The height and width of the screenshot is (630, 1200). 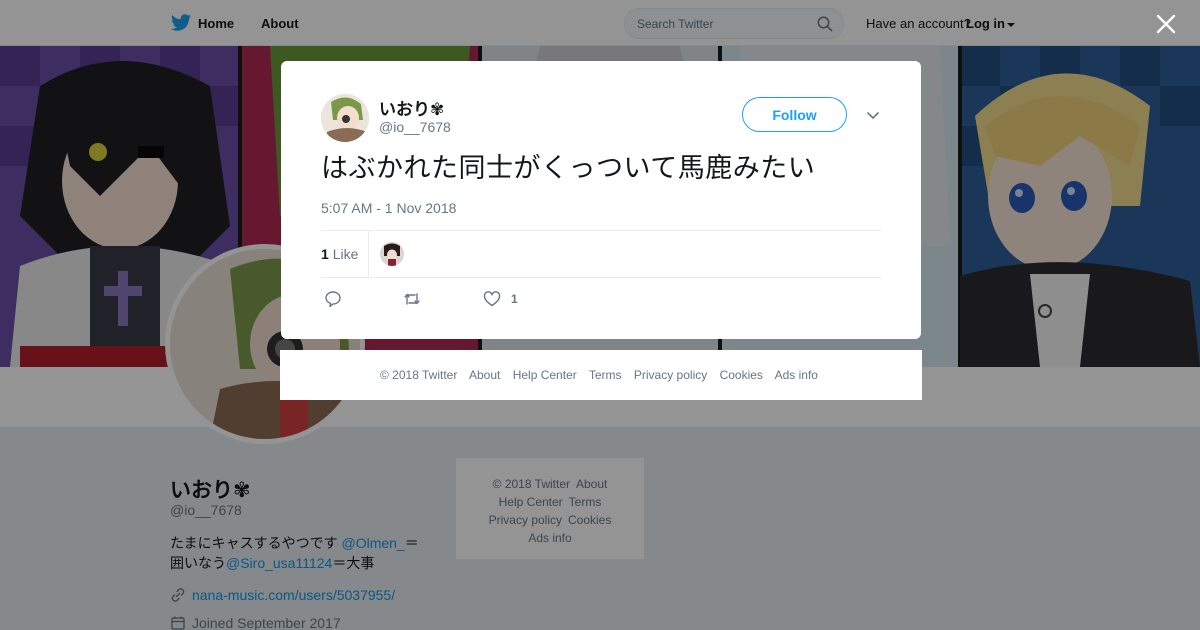 I want to click on liker-avatar, so click(x=392, y=254).